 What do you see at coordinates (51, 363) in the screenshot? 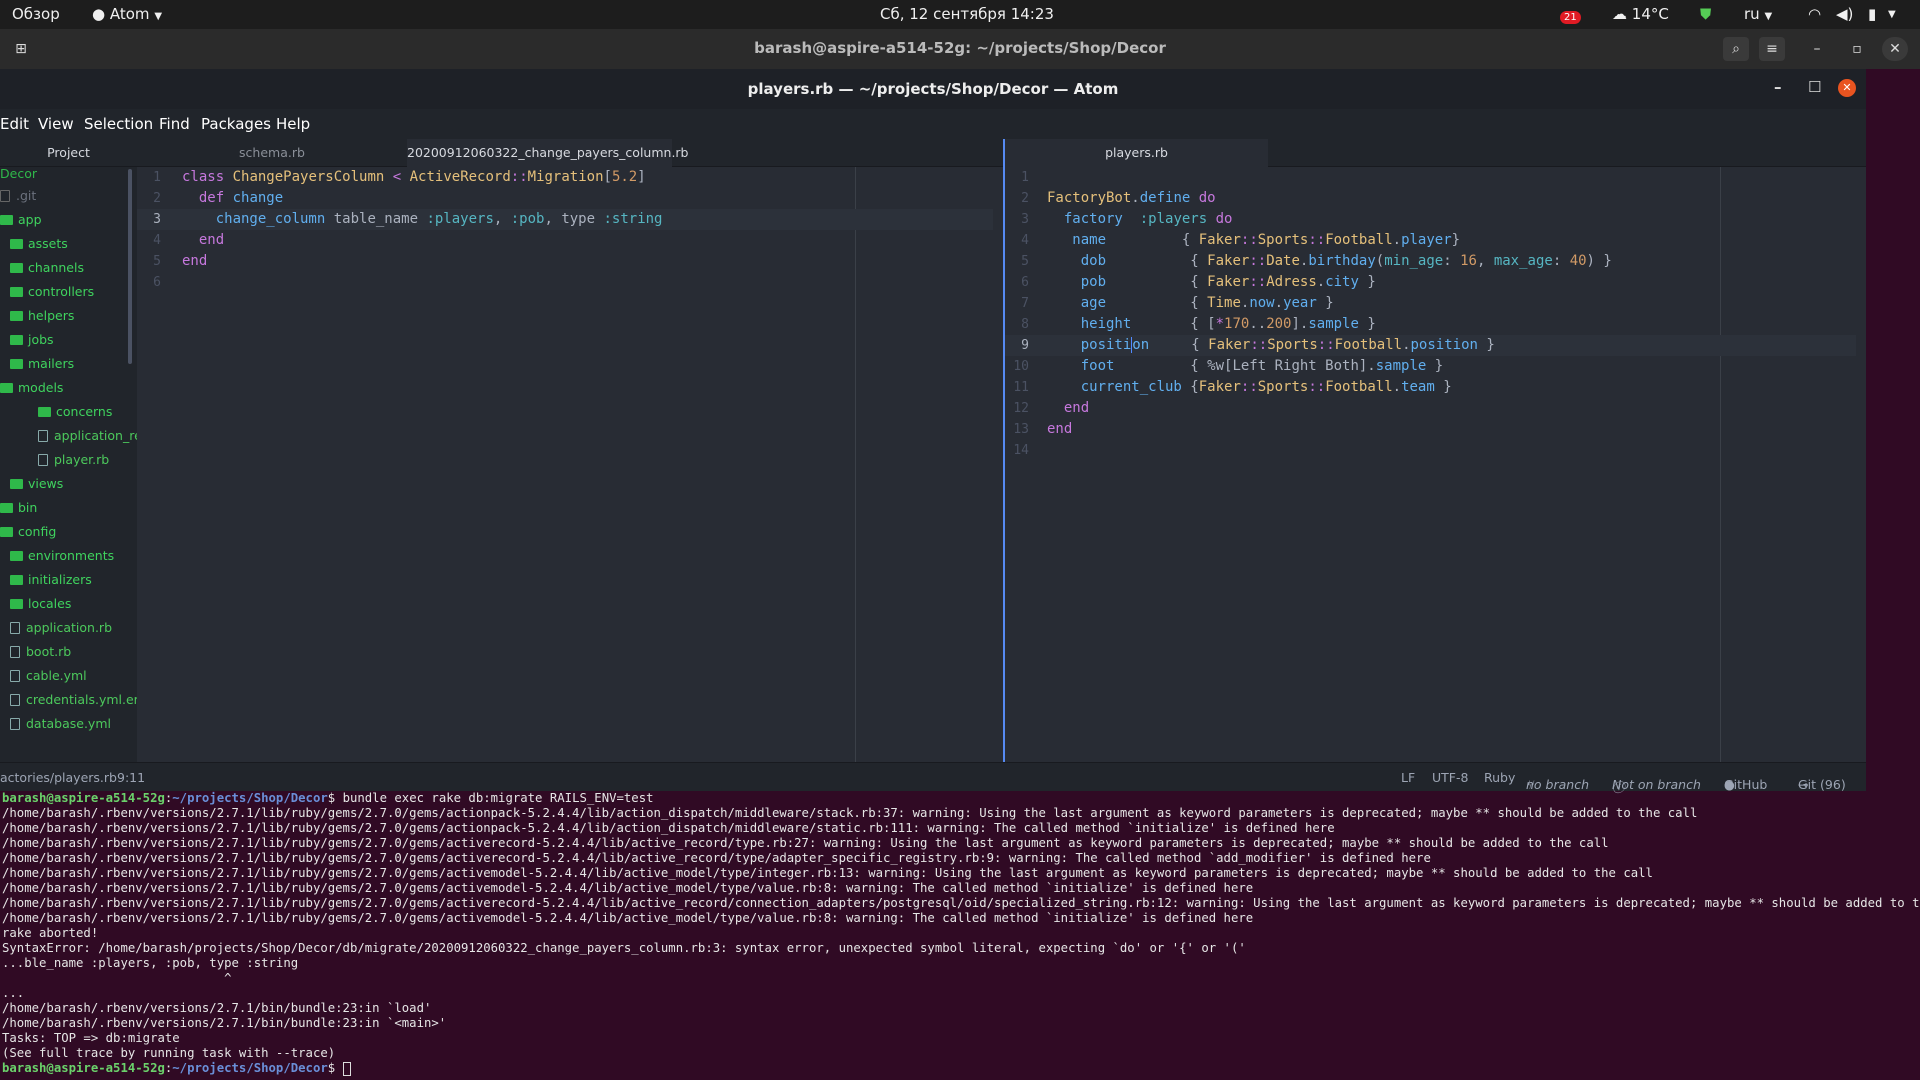
I see `tree-item-label: mailers` at bounding box center [51, 363].